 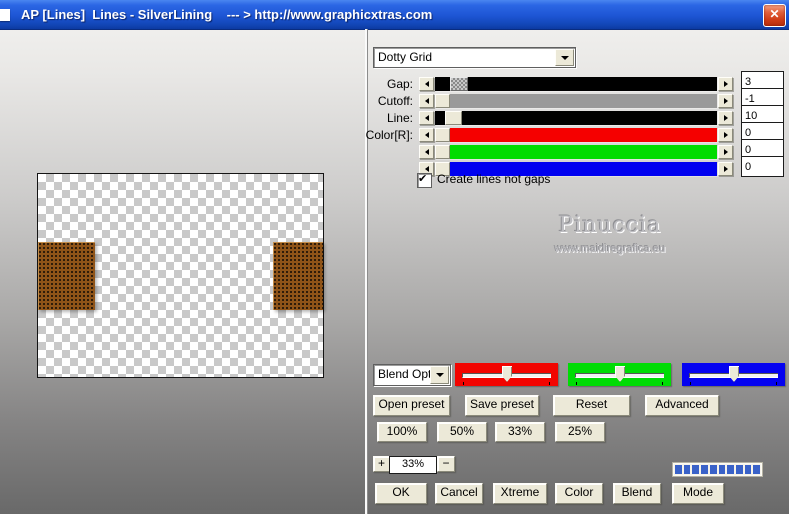 I want to click on slider-label: Color[R]:, so click(x=389, y=135).